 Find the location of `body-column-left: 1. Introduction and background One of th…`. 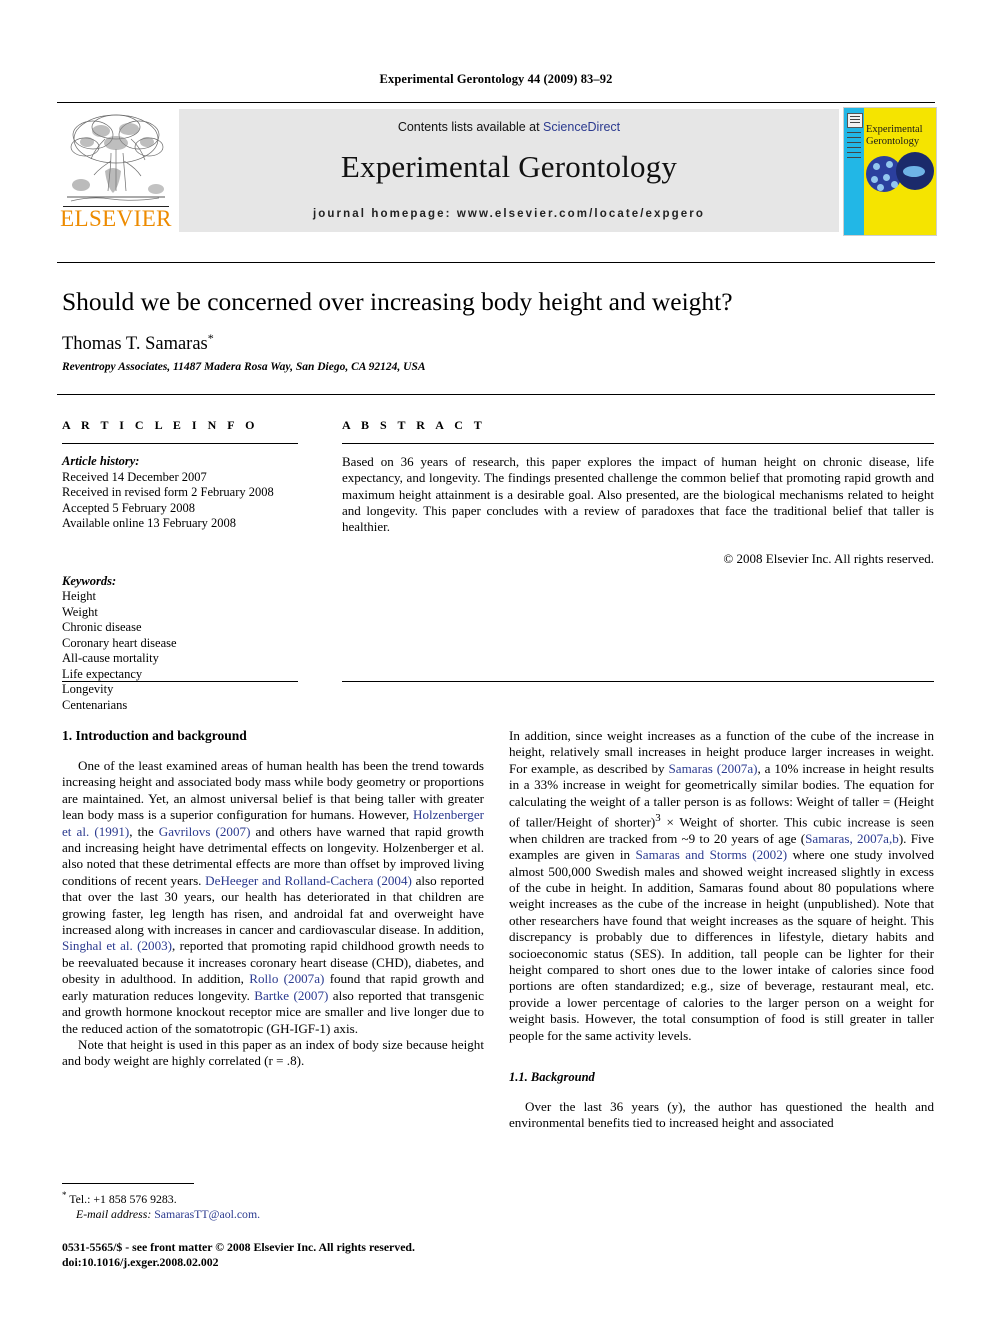

body-column-left: 1. Introduction and background One of th… is located at coordinates (273, 899).